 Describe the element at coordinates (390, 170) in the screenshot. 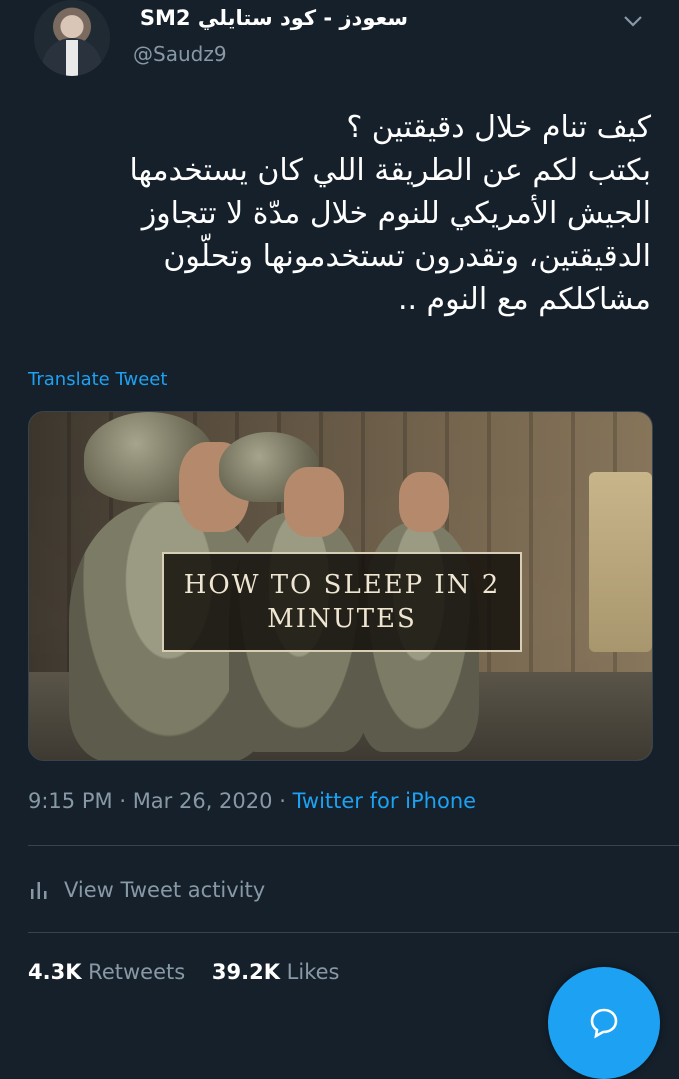

I see `tweet-line: بكتب لكم عن الطريقة اللي كان يستخدمها` at that location.